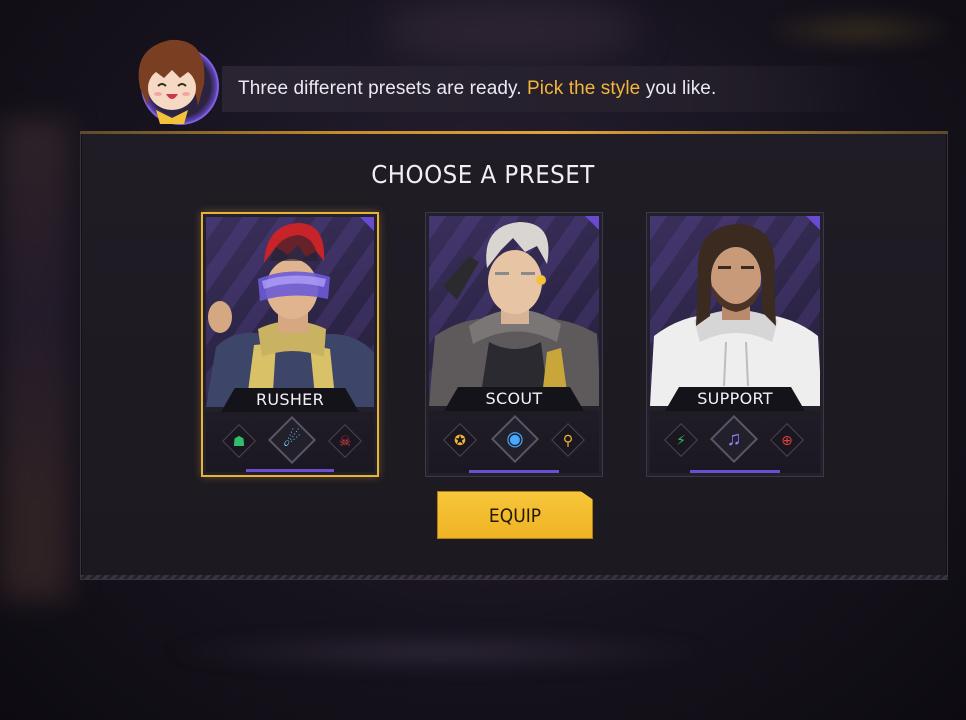  Describe the element at coordinates (290, 399) in the screenshot. I see `preset-label-rusher: RUSHER` at that location.